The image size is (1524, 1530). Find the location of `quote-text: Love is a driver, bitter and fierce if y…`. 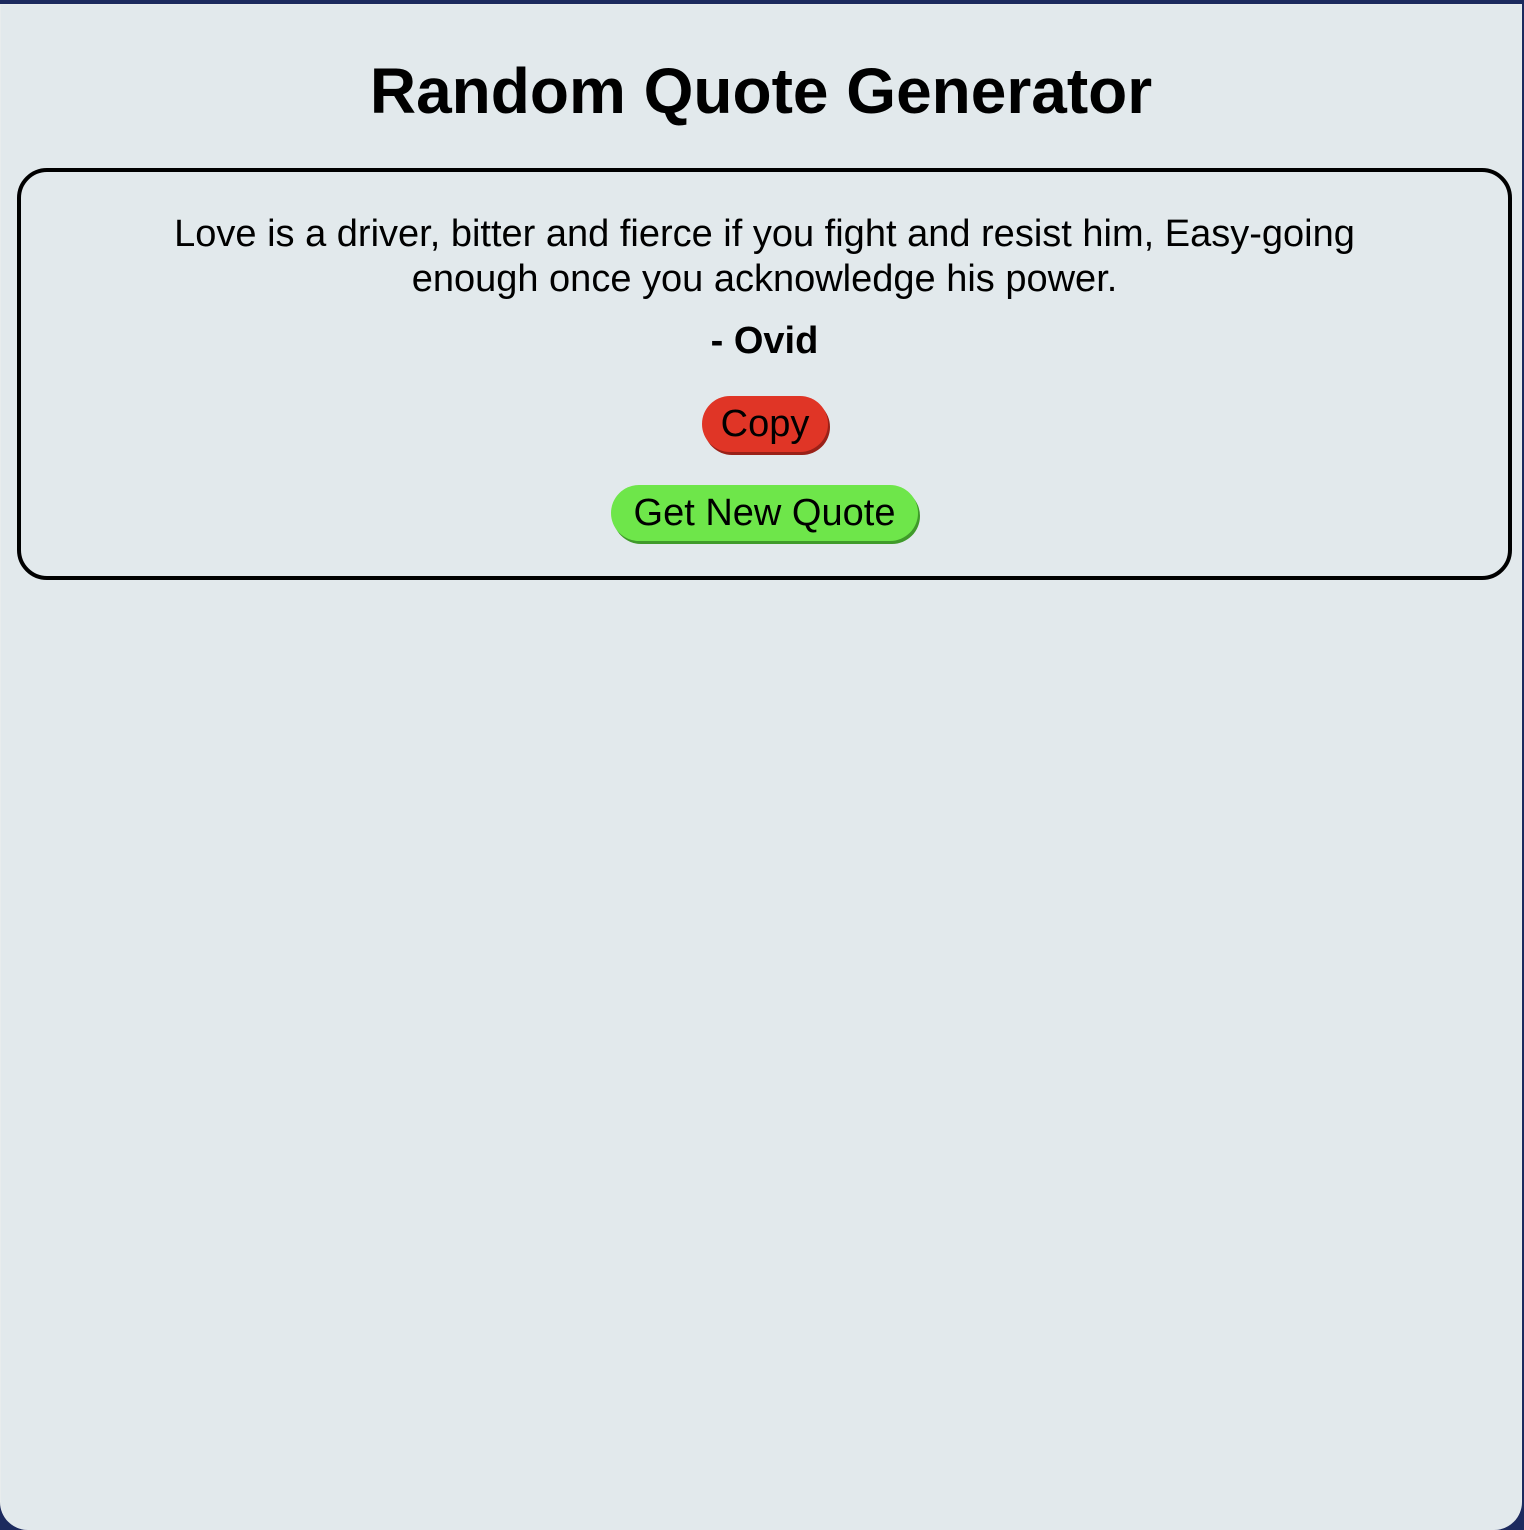

quote-text: Love is a driver, bitter and fierce if y… is located at coordinates (764, 256).